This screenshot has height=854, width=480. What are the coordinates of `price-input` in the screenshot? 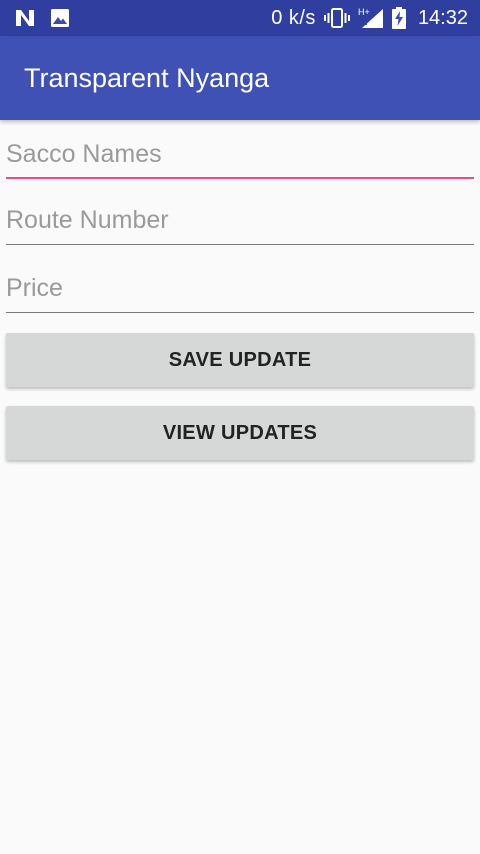 It's located at (240, 288).